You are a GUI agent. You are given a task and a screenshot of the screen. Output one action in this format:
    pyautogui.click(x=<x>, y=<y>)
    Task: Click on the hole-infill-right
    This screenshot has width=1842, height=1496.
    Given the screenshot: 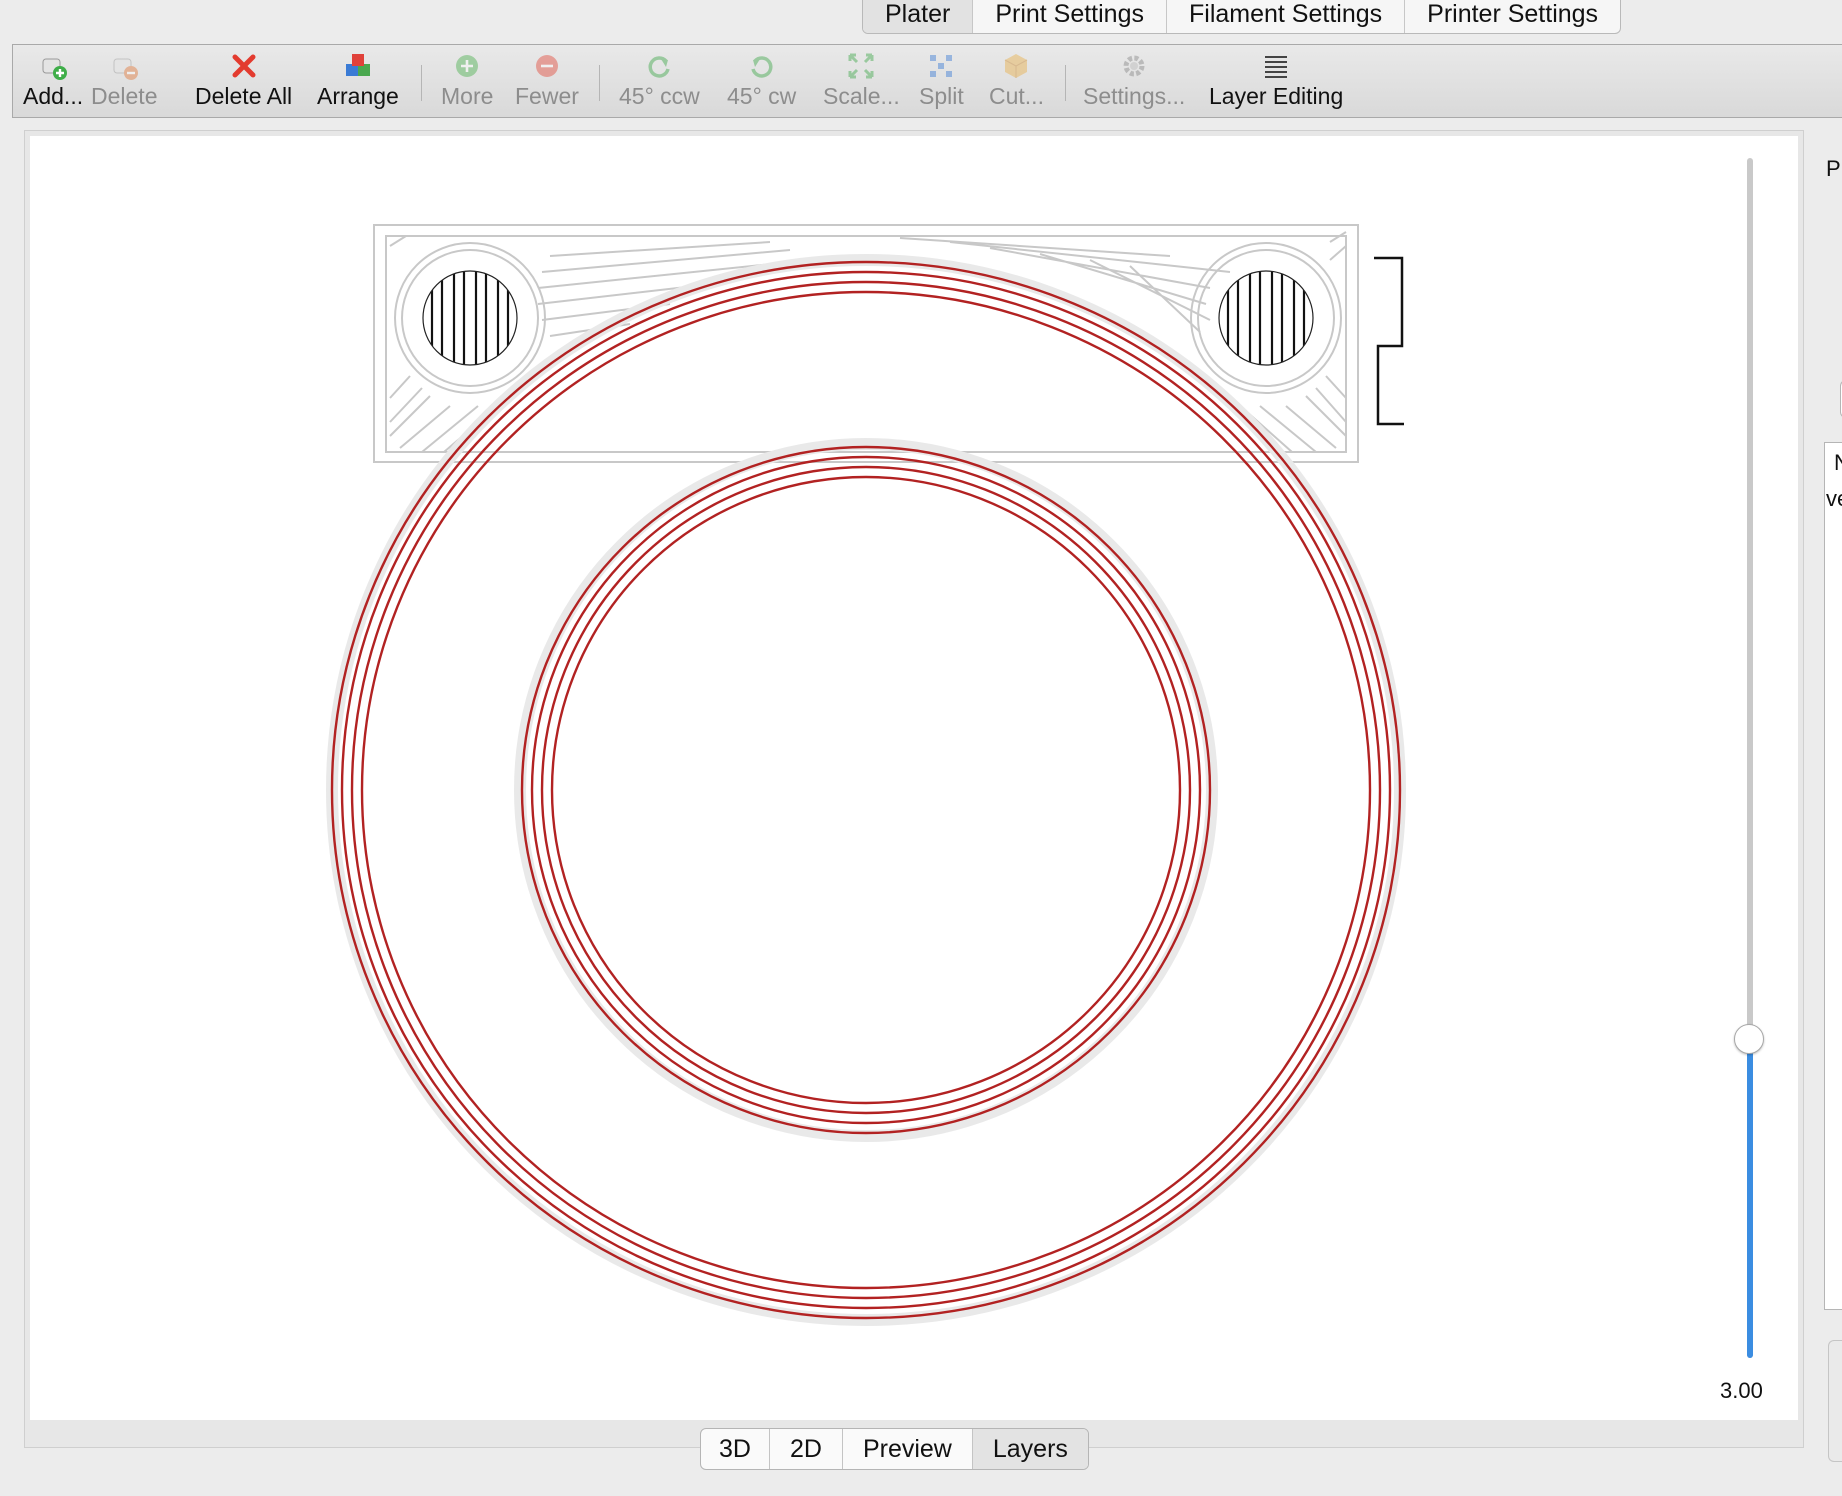 What is the action you would take?
    pyautogui.click(x=1266, y=318)
    